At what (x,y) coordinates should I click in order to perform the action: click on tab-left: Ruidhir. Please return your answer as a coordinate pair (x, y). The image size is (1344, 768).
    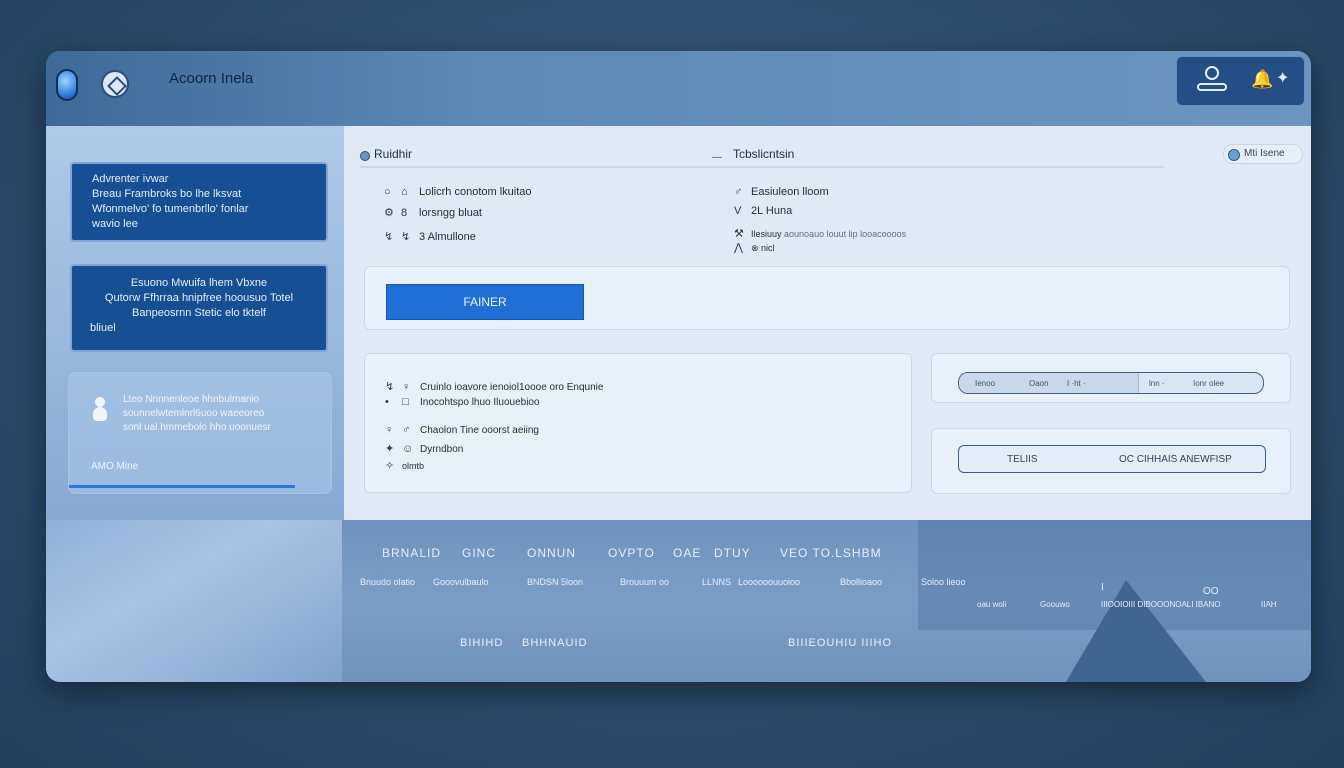
    Looking at the image, I should click on (393, 154).